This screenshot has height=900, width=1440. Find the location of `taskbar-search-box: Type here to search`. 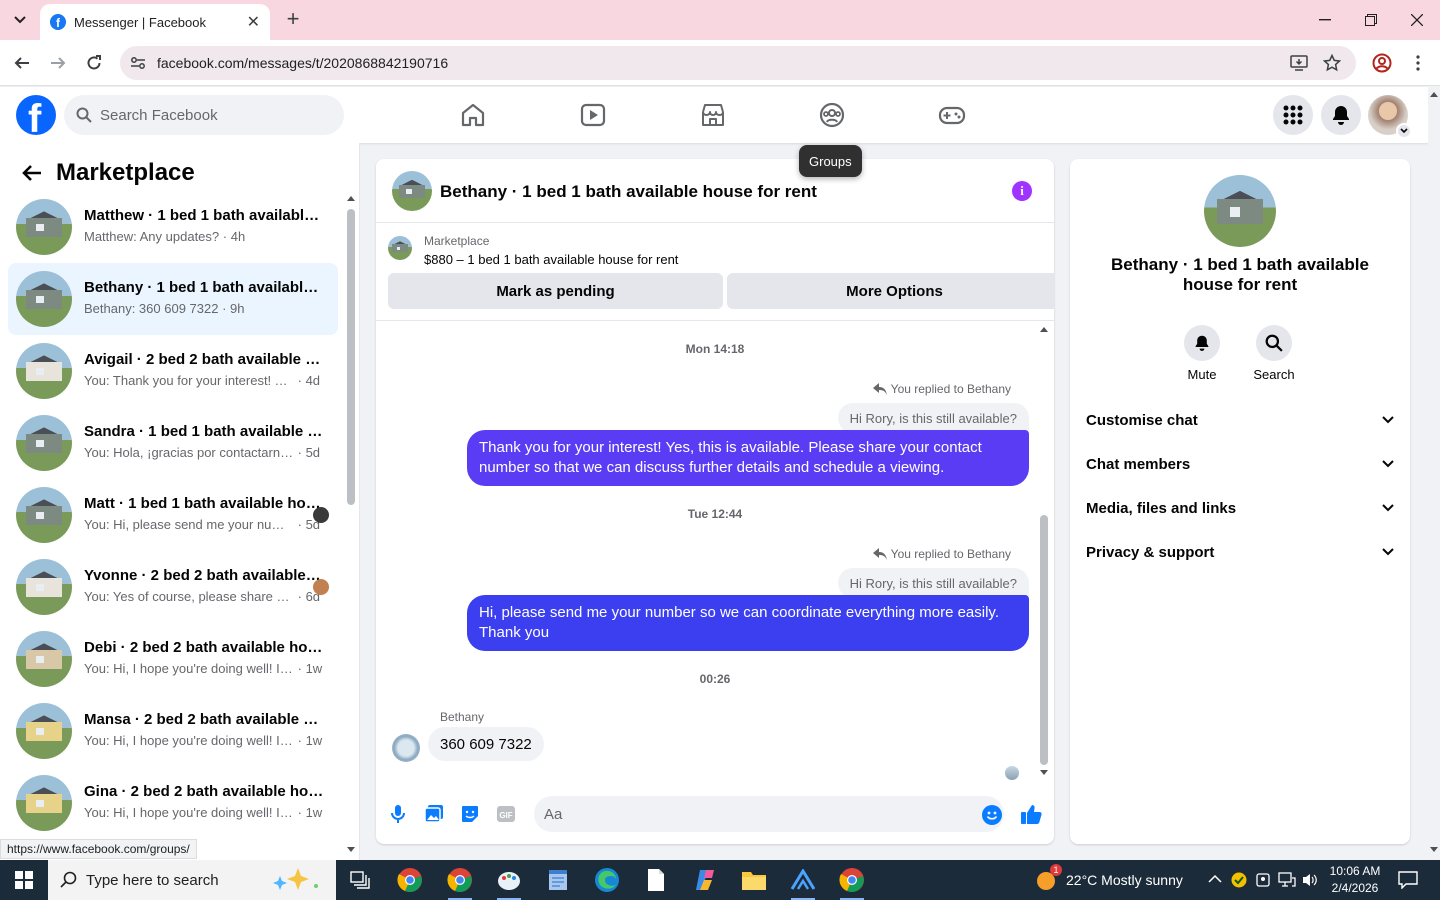

taskbar-search-box: Type here to search is located at coordinates (192, 880).